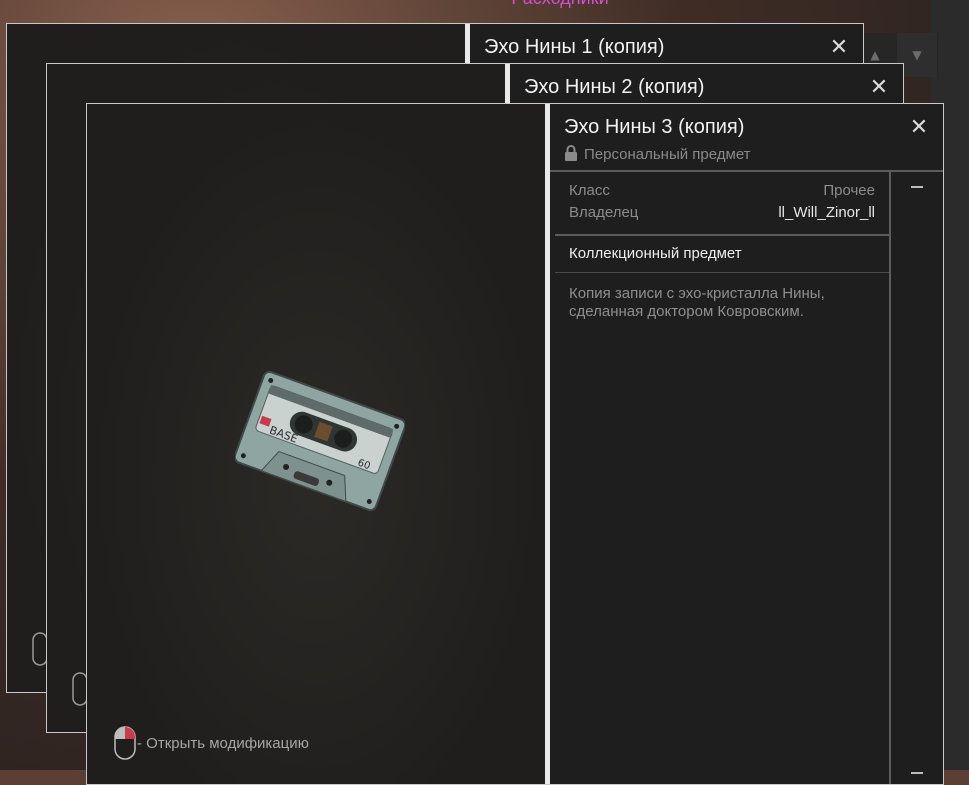 This screenshot has height=785, width=969. I want to click on cassette-image: BASE 60, so click(320, 441).